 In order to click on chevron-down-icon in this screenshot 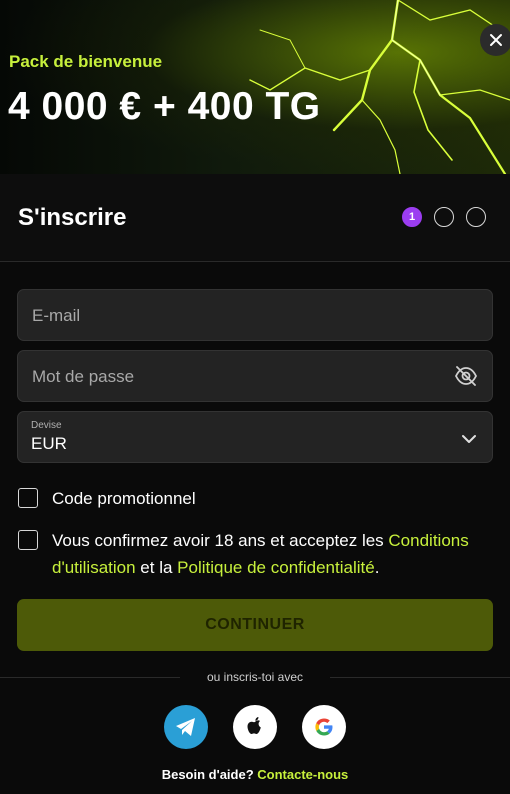, I will do `click(469, 440)`.